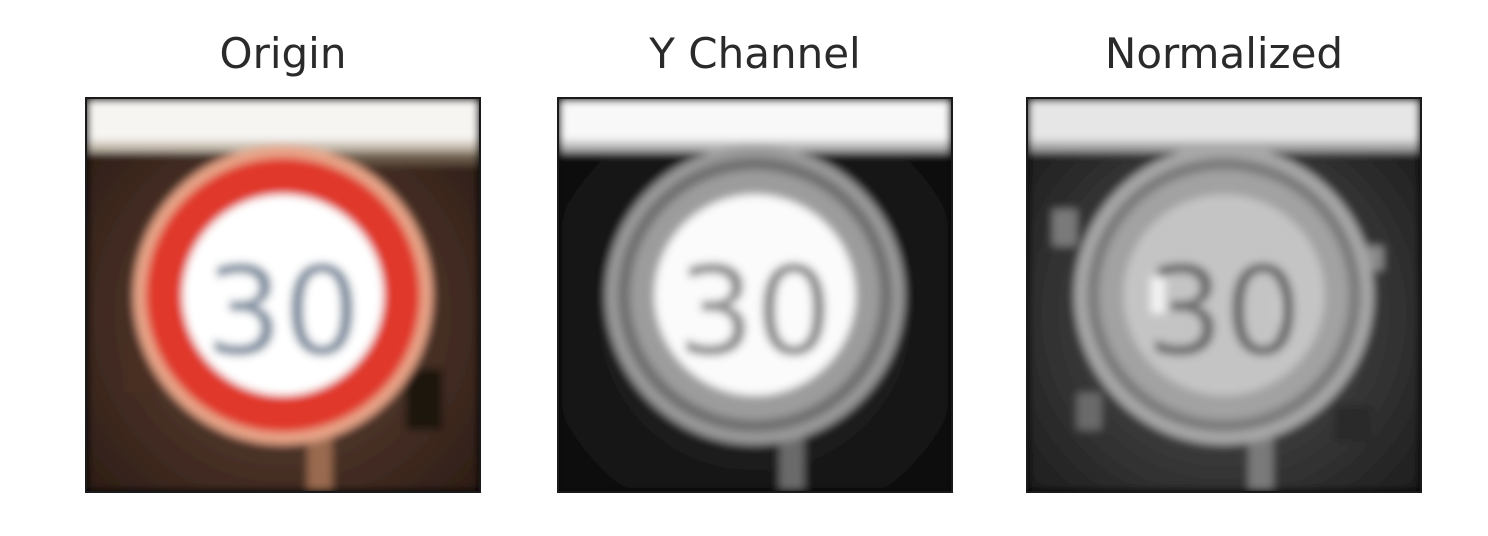 This screenshot has width=1488, height=536. Describe the element at coordinates (755, 53) in the screenshot. I see `panel-title-y-channel: Y Channel` at that location.